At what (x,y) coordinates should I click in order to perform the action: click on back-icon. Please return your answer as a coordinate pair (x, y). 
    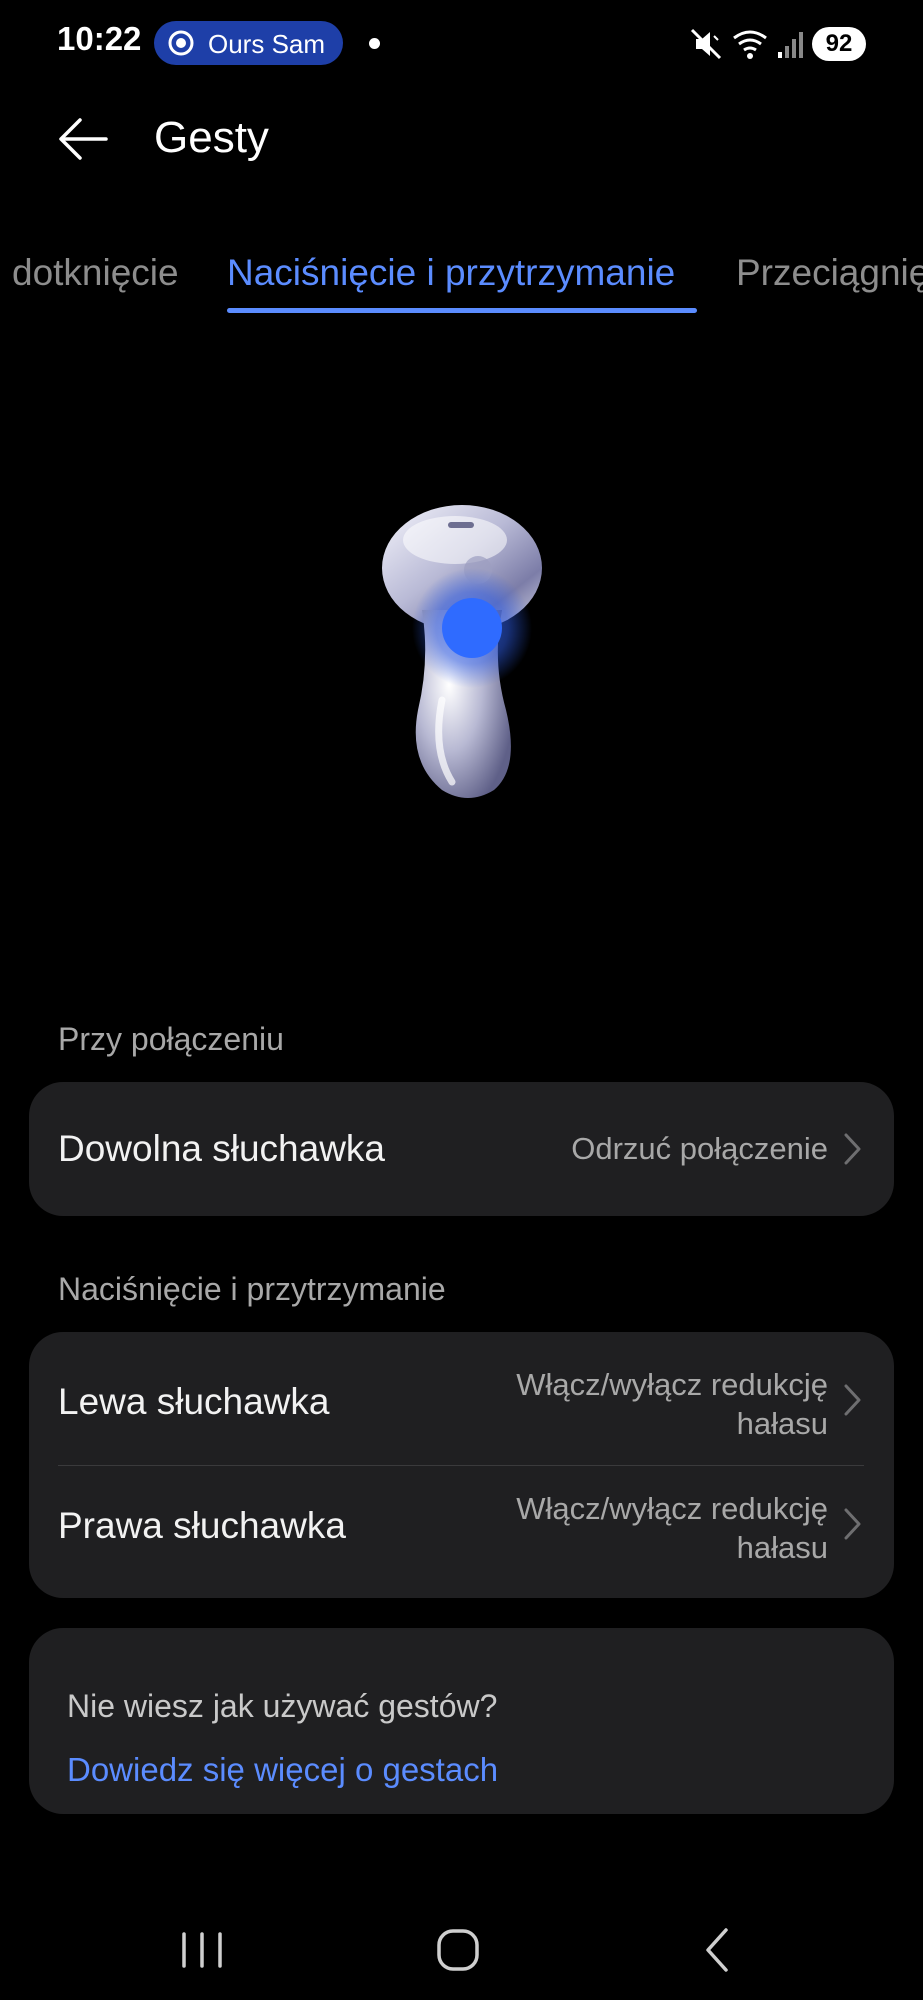
    Looking at the image, I should click on (718, 1950).